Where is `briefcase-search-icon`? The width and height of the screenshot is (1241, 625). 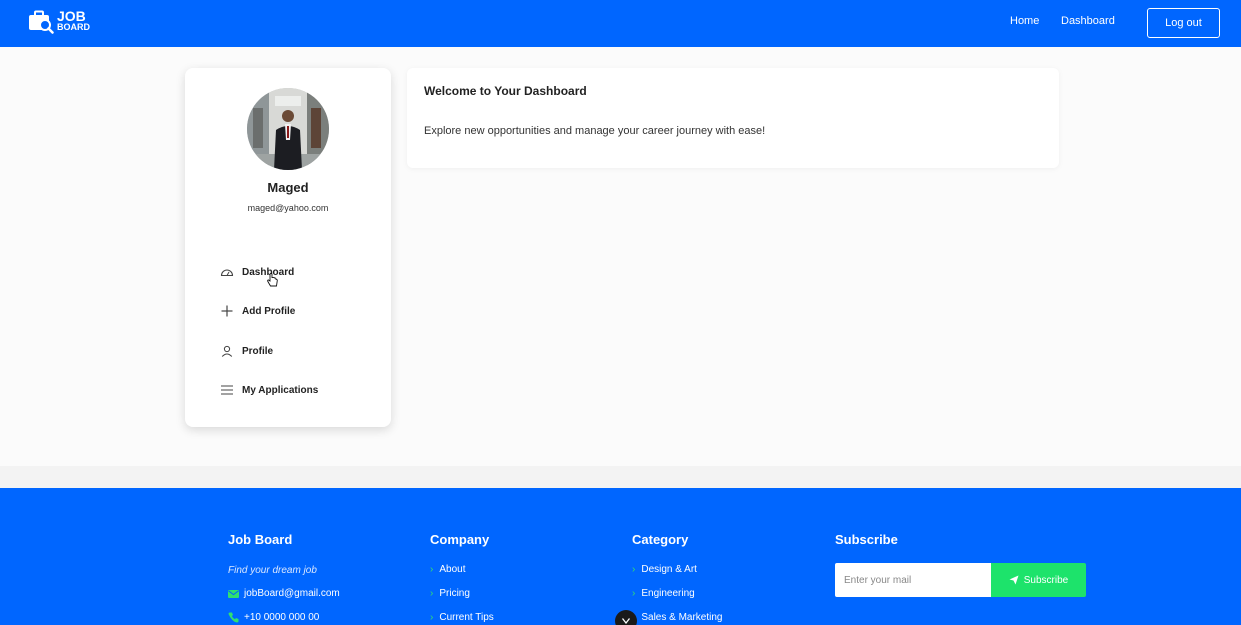
briefcase-search-icon is located at coordinates (41, 22).